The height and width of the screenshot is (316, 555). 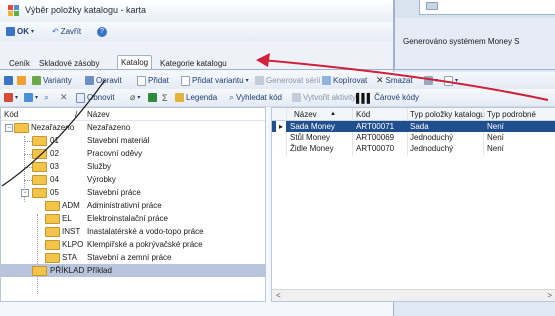 What do you see at coordinates (263, 60) in the screenshot?
I see `annotation-arrow-head` at bounding box center [263, 60].